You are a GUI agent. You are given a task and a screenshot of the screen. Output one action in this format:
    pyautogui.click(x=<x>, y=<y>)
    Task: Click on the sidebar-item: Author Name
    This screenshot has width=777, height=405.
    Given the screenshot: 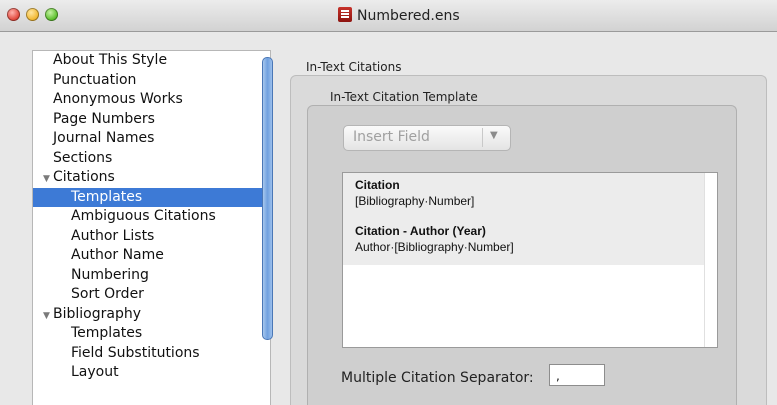 What is the action you would take?
    pyautogui.click(x=151, y=256)
    